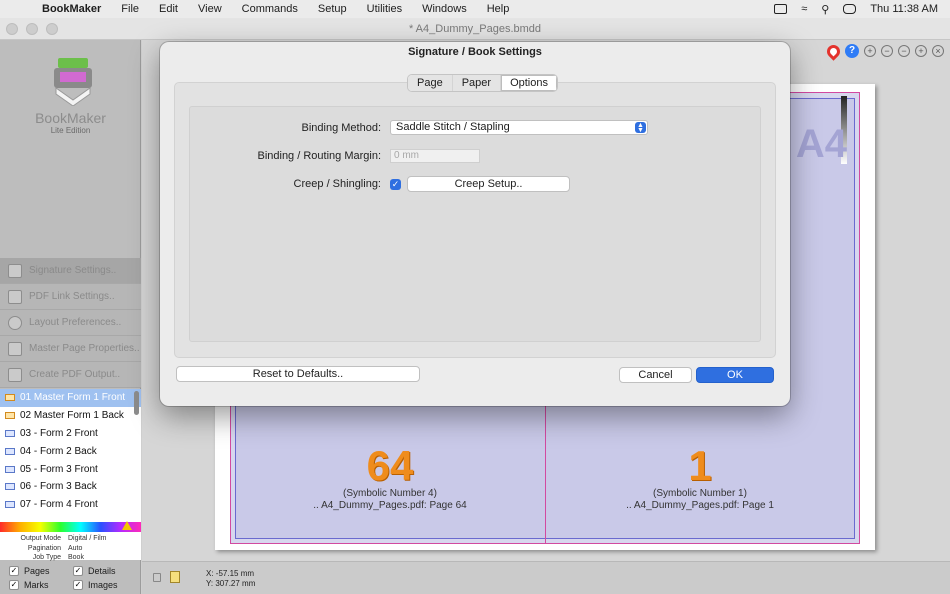 The width and height of the screenshot is (950, 594). I want to click on pdf-icon, so click(15, 296).